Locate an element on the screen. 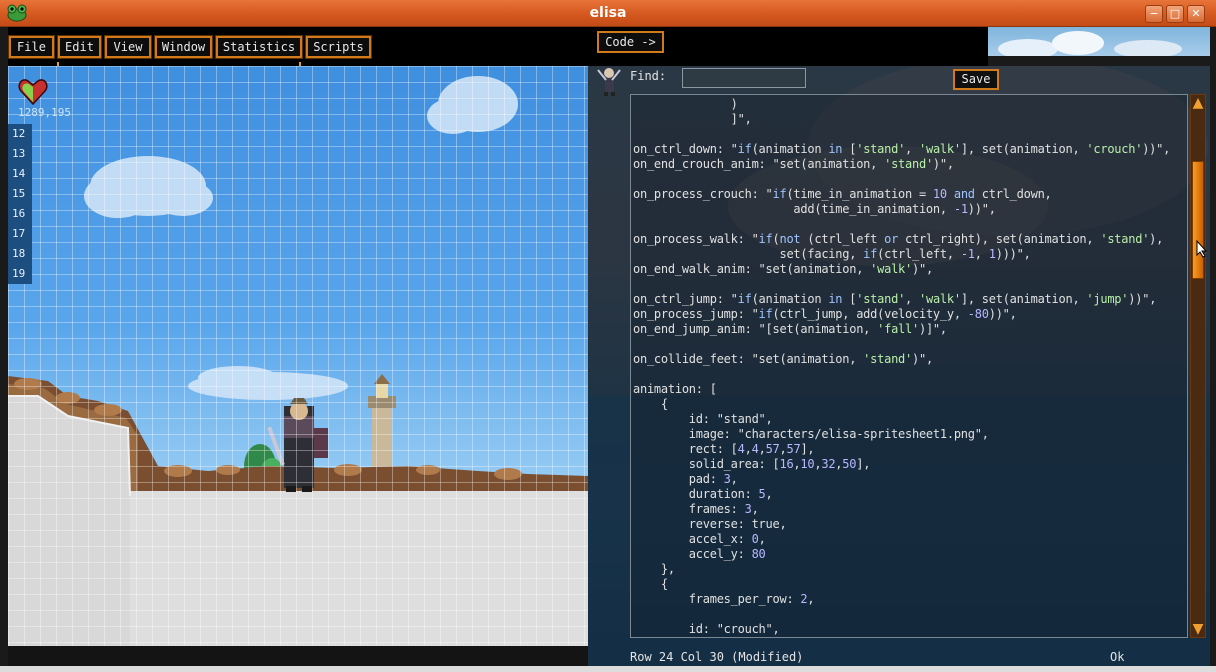  layer-number: 12 is located at coordinates (20, 134).